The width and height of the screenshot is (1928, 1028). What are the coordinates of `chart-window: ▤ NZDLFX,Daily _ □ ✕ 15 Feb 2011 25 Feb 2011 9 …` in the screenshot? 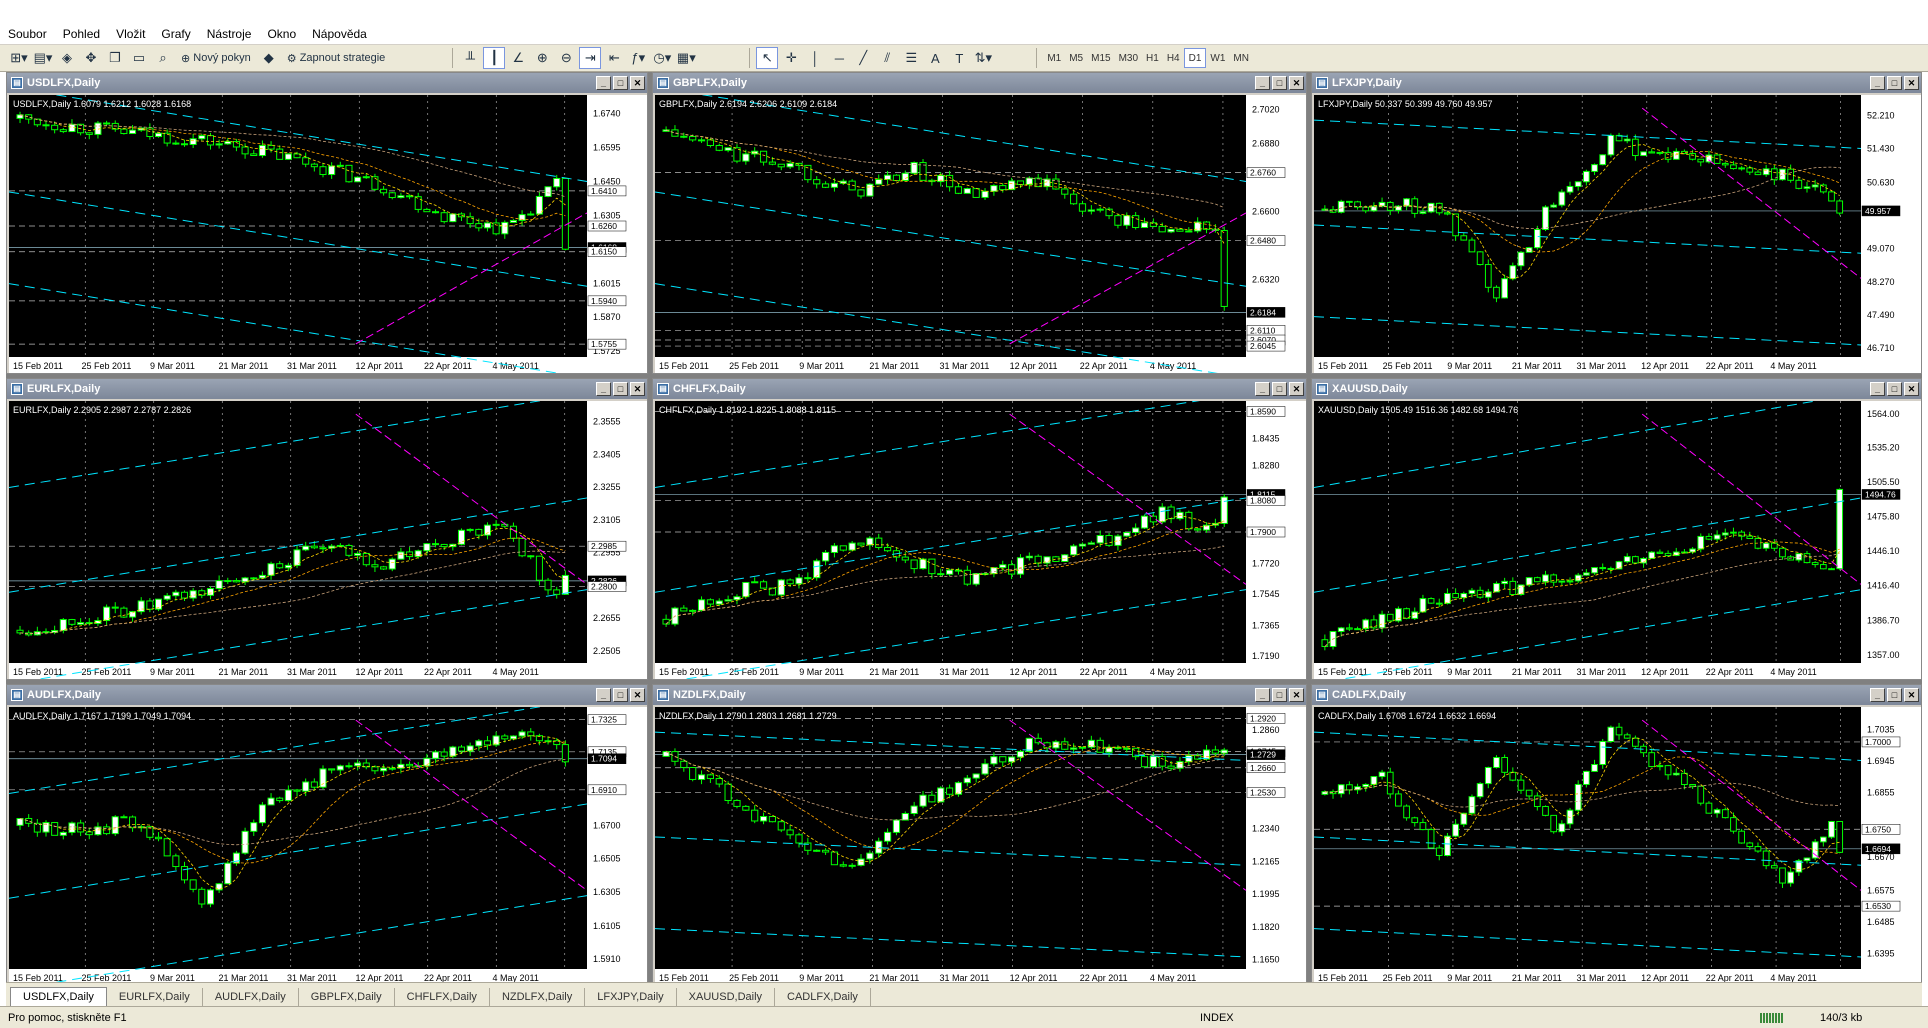 It's located at (979, 835).